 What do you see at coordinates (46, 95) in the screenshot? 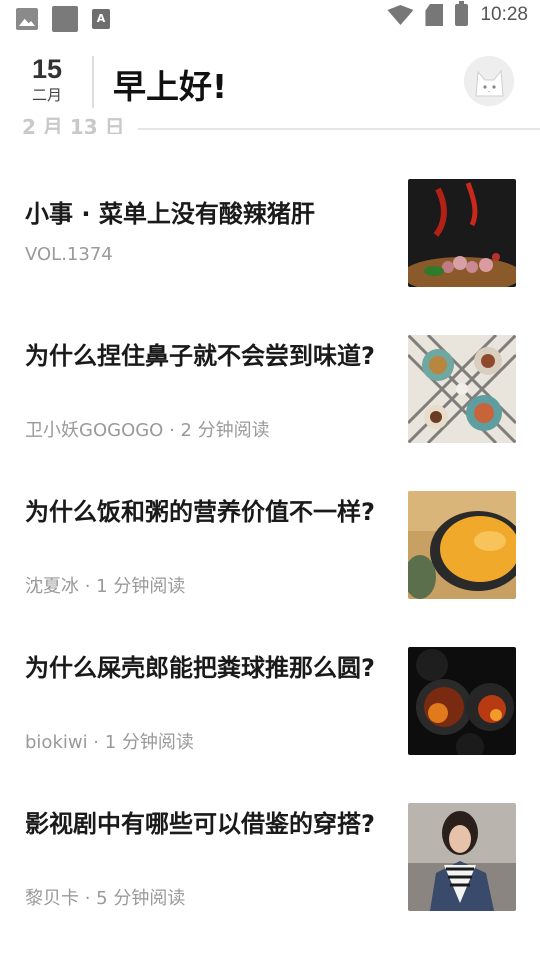
I see `date-month: 二月` at bounding box center [46, 95].